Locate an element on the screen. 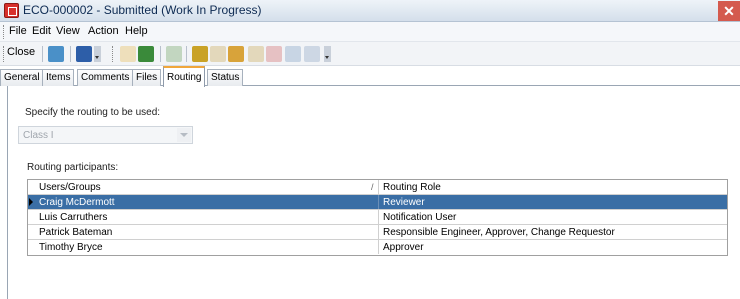  user-cell: Timothy Bryce is located at coordinates (208, 247).